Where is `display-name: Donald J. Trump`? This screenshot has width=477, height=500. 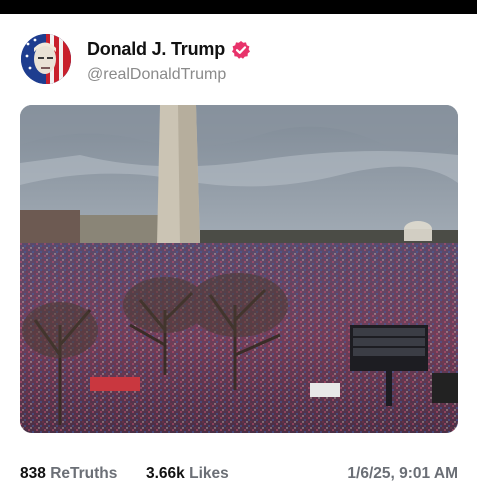
display-name: Donald J. Trump is located at coordinates (156, 49).